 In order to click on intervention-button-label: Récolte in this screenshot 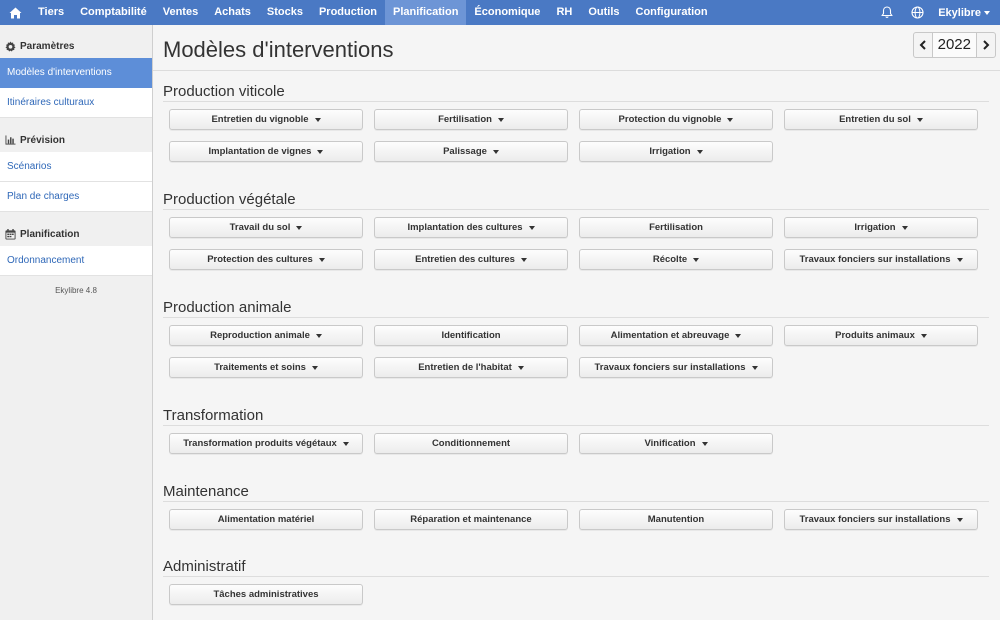, I will do `click(670, 259)`.